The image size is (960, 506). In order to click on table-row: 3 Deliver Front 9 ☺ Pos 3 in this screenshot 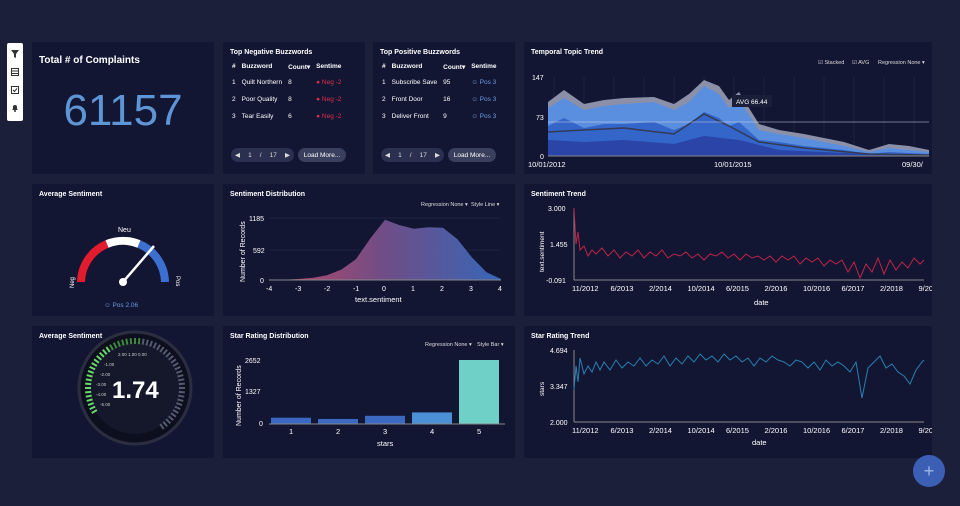, I will do `click(439, 116)`.